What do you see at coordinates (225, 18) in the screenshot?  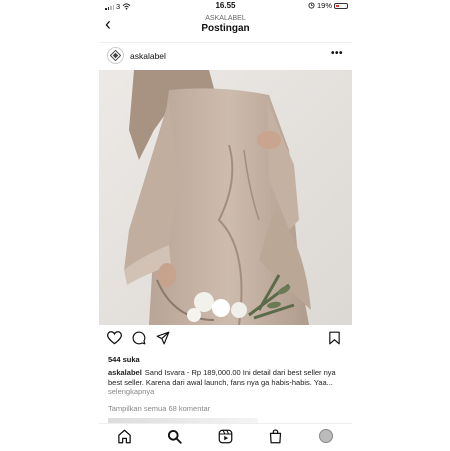 I see `account-name: ASKALABEL` at bounding box center [225, 18].